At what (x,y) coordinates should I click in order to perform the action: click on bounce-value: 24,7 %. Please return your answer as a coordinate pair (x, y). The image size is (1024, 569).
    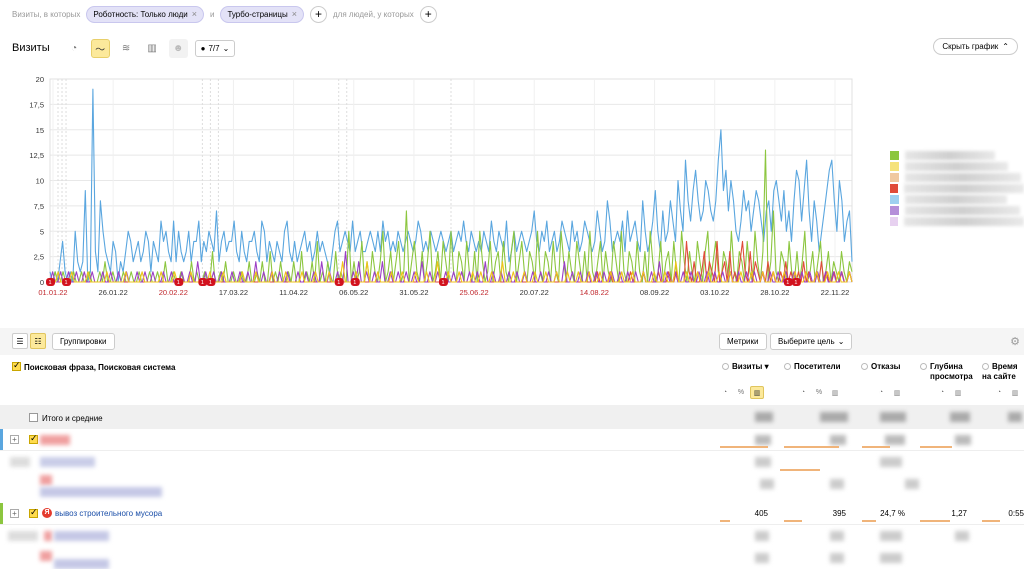
    Looking at the image, I should click on (892, 513).